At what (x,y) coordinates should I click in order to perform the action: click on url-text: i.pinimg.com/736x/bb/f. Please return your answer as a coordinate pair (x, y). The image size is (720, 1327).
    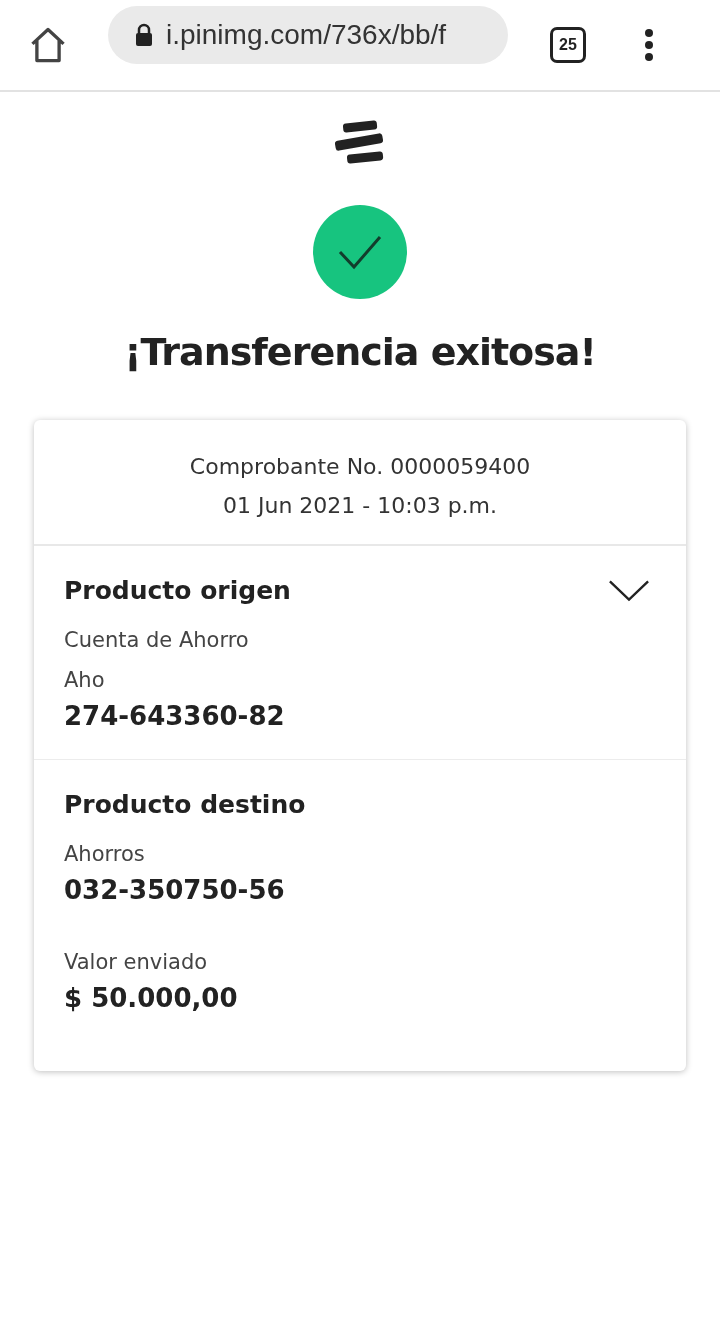
    Looking at the image, I should click on (306, 35).